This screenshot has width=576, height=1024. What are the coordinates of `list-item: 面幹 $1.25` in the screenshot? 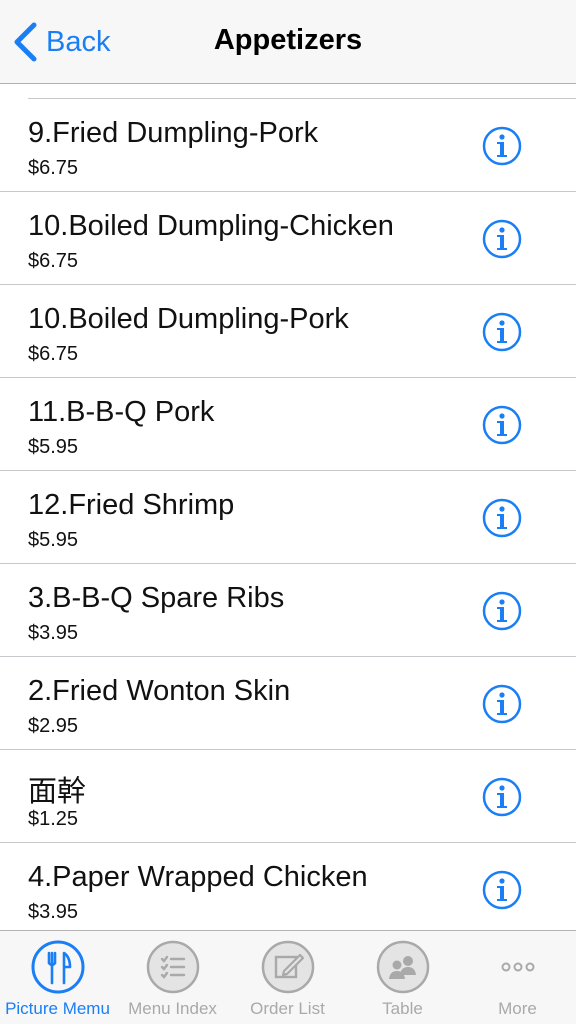 It's located at (288, 796).